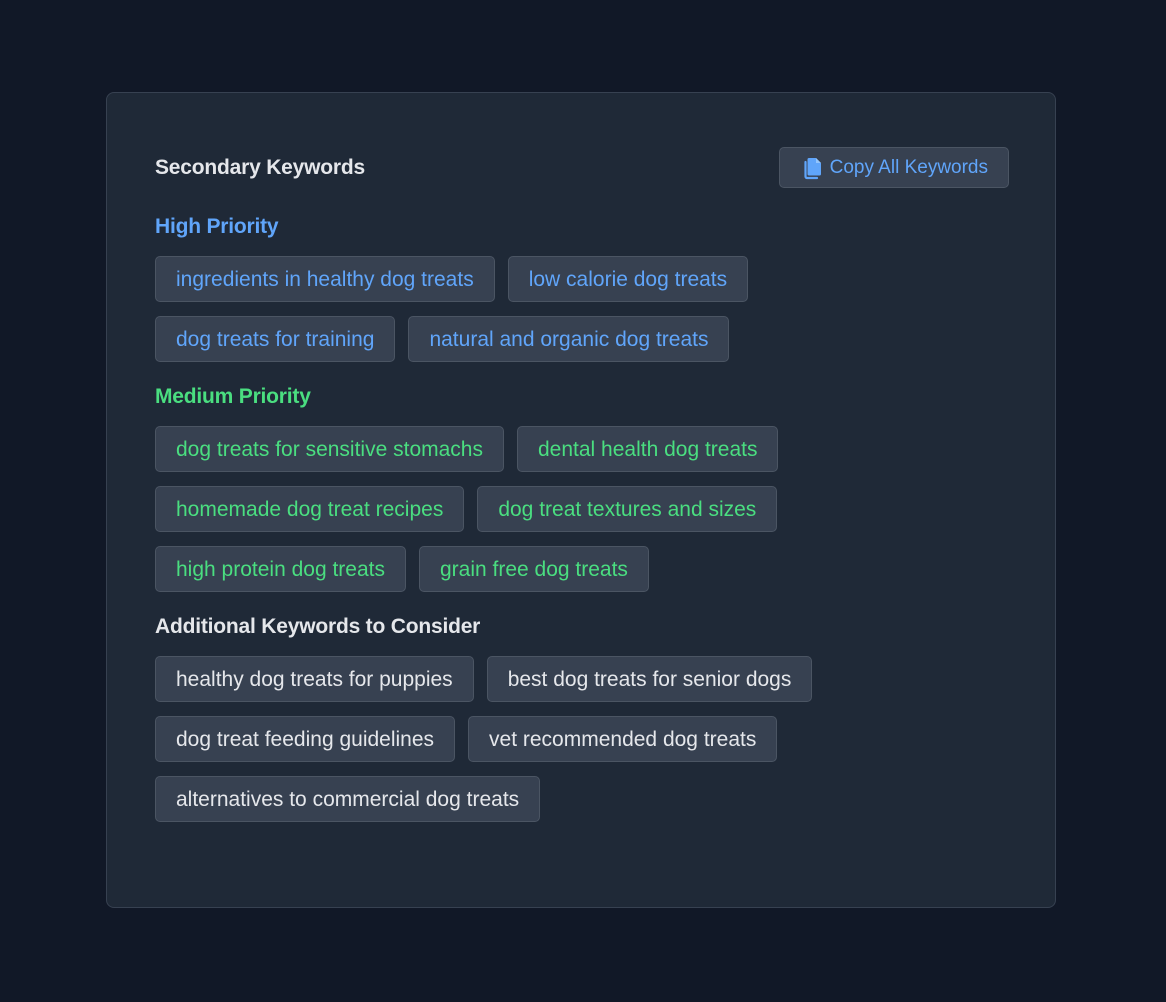 This screenshot has height=1002, width=1166. I want to click on keyword-chip: healthy dog treats for puppies, so click(314, 679).